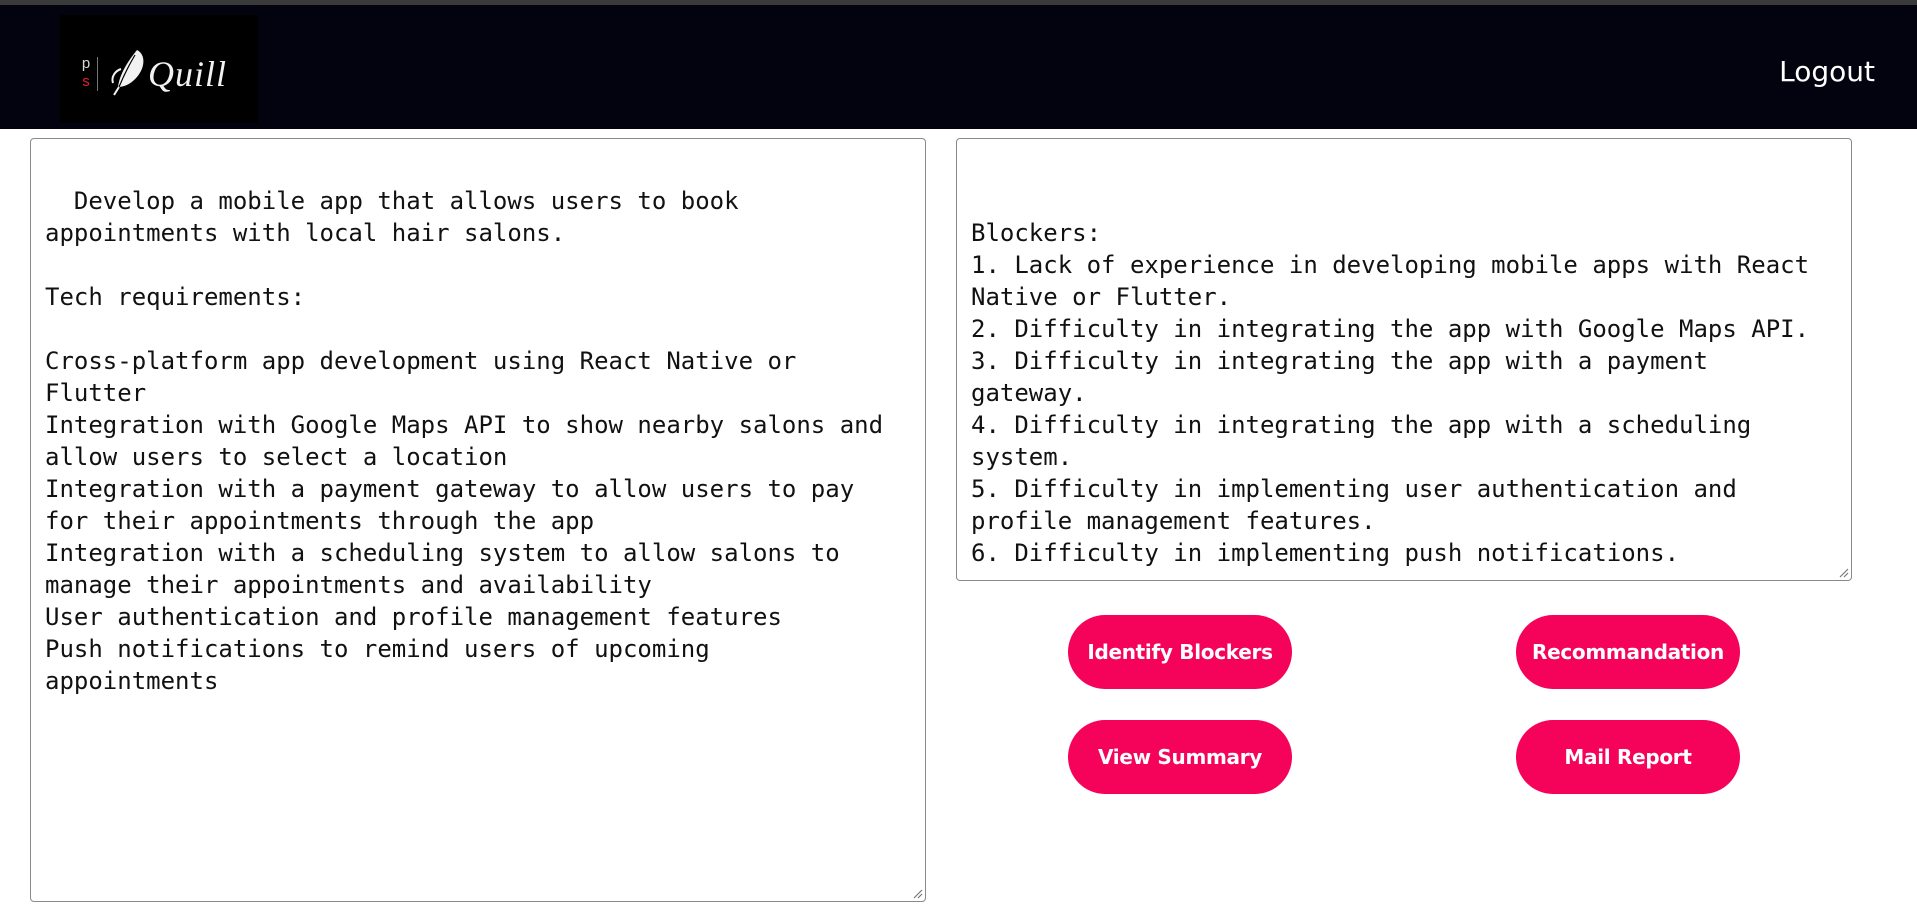 This screenshot has height=907, width=1917. Describe the element at coordinates (1628, 757) in the screenshot. I see `mail-report-button: Mail Report` at that location.